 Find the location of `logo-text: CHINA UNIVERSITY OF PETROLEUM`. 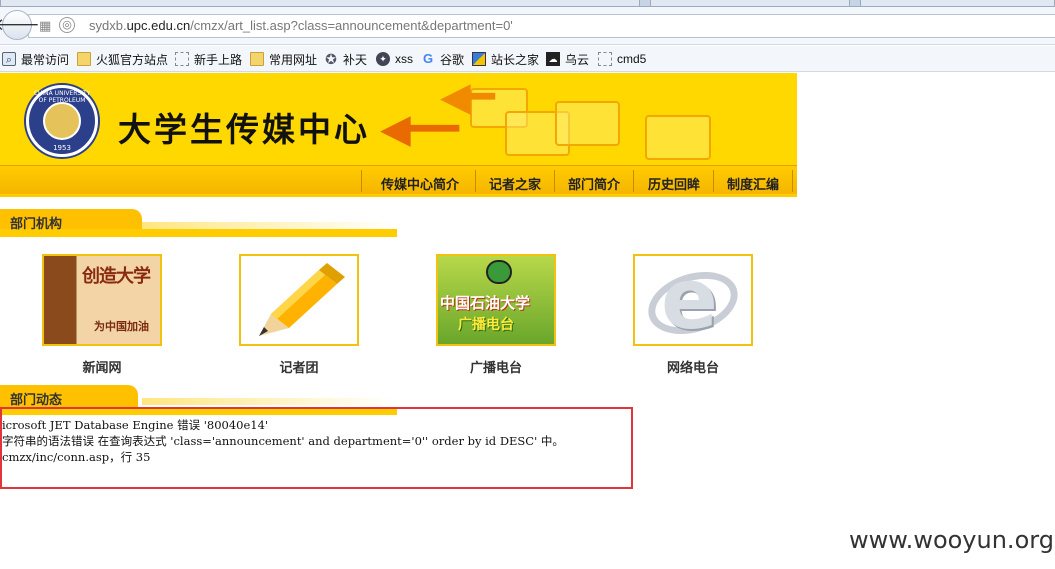

logo-text: CHINA UNIVERSITY OF PETROLEUM is located at coordinates (62, 97).